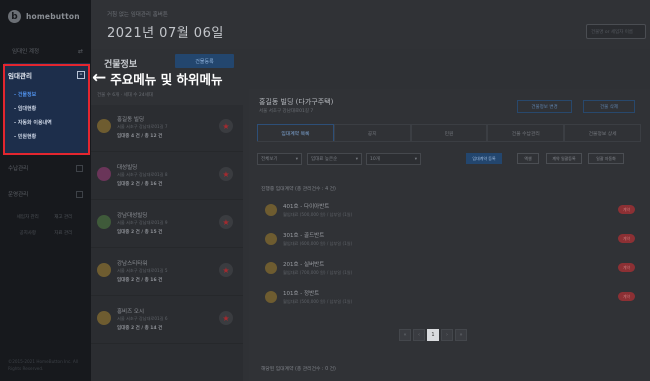 This screenshot has height=381, width=650. I want to click on submenu-complaints: - 민원현황, so click(52, 136).